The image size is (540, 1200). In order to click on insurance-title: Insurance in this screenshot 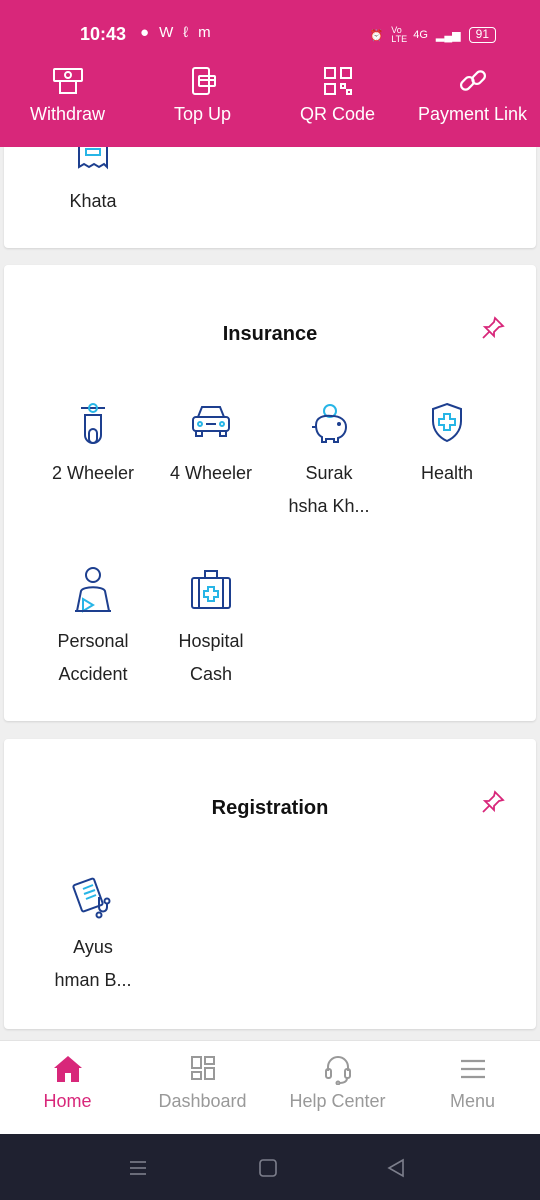, I will do `click(270, 334)`.